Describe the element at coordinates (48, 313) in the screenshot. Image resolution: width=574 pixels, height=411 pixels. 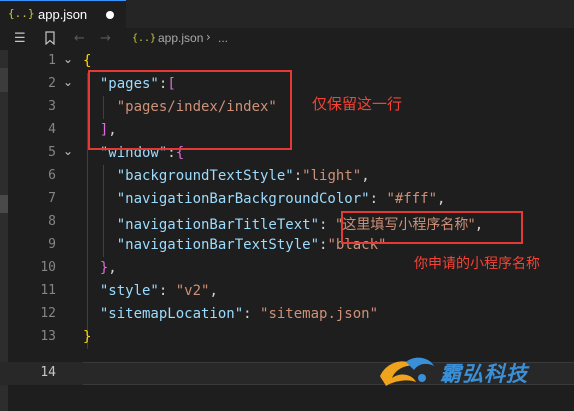
I see `line-number: 12` at that location.